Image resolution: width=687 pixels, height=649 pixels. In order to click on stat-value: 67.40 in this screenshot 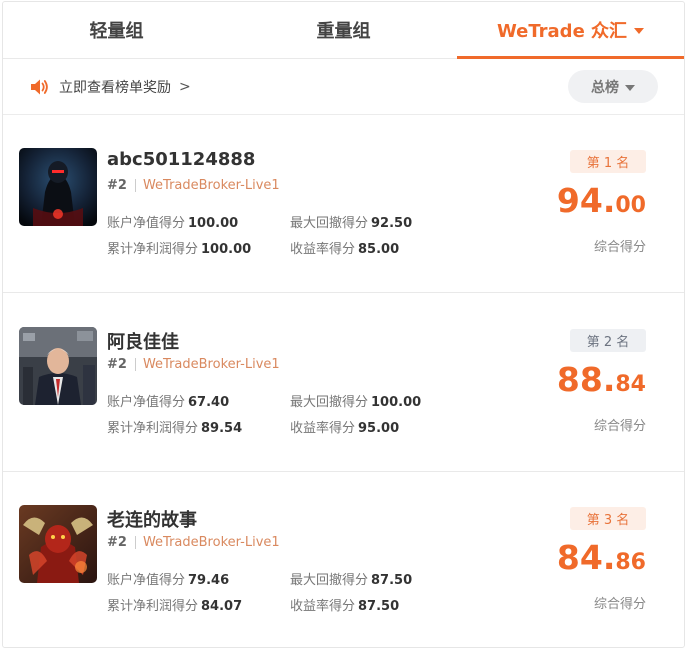, I will do `click(209, 402)`.